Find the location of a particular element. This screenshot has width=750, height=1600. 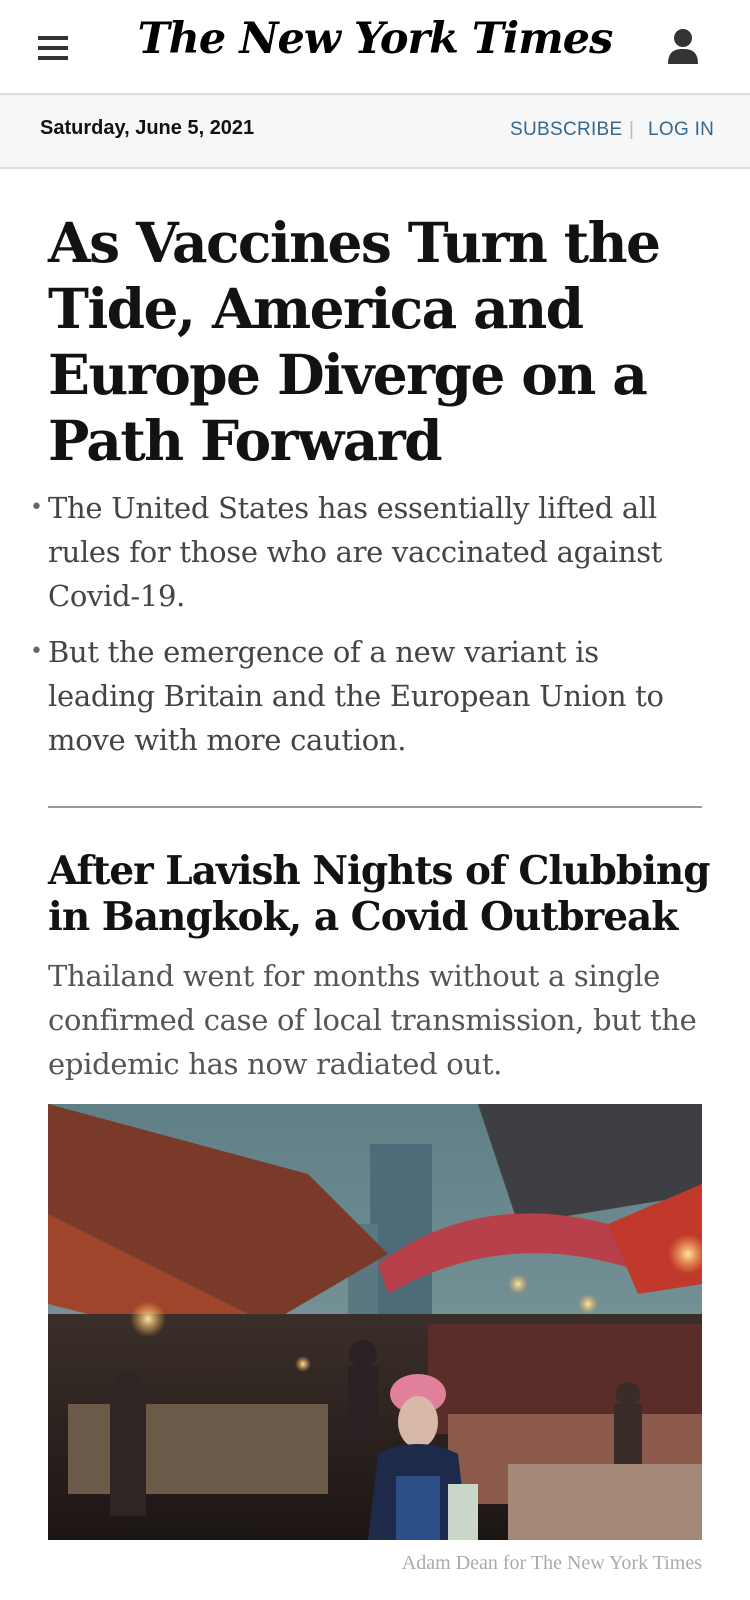

login-link: LOG IN is located at coordinates (681, 130).